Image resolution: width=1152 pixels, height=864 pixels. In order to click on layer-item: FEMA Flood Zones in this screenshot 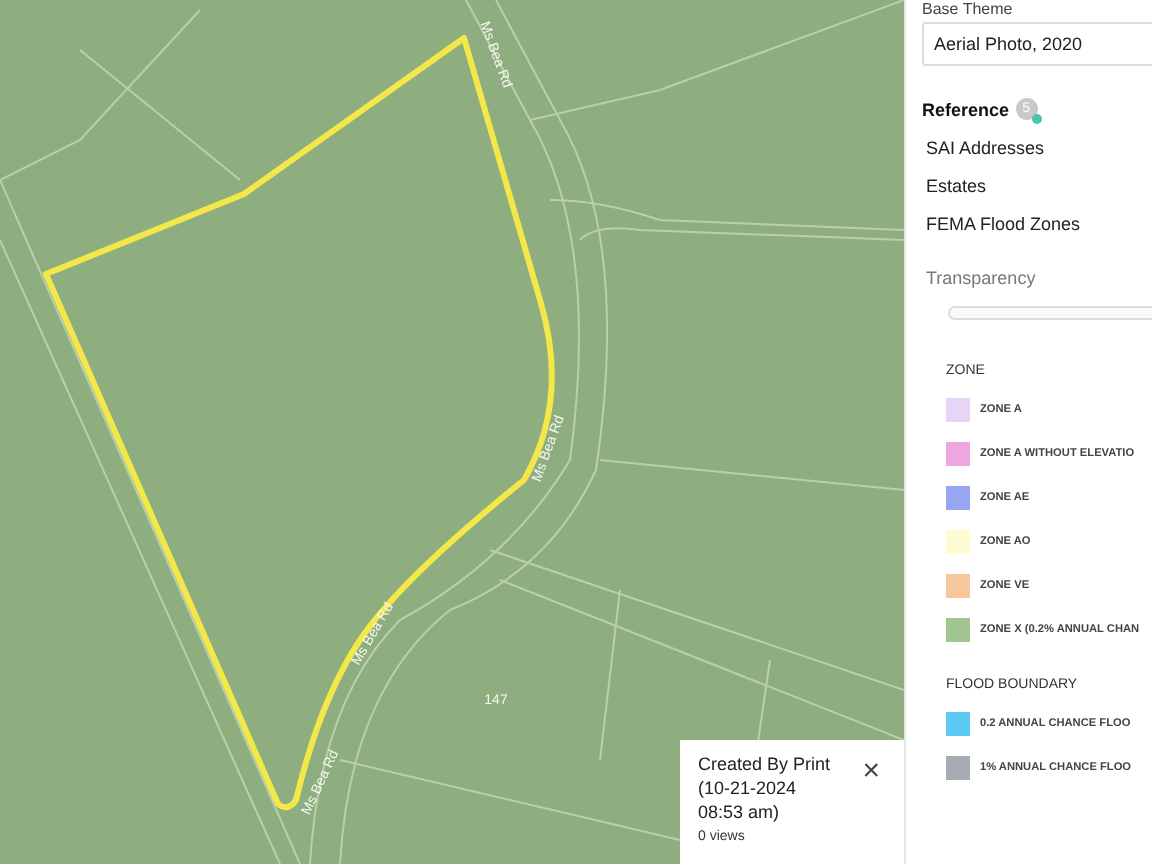, I will do `click(1003, 224)`.